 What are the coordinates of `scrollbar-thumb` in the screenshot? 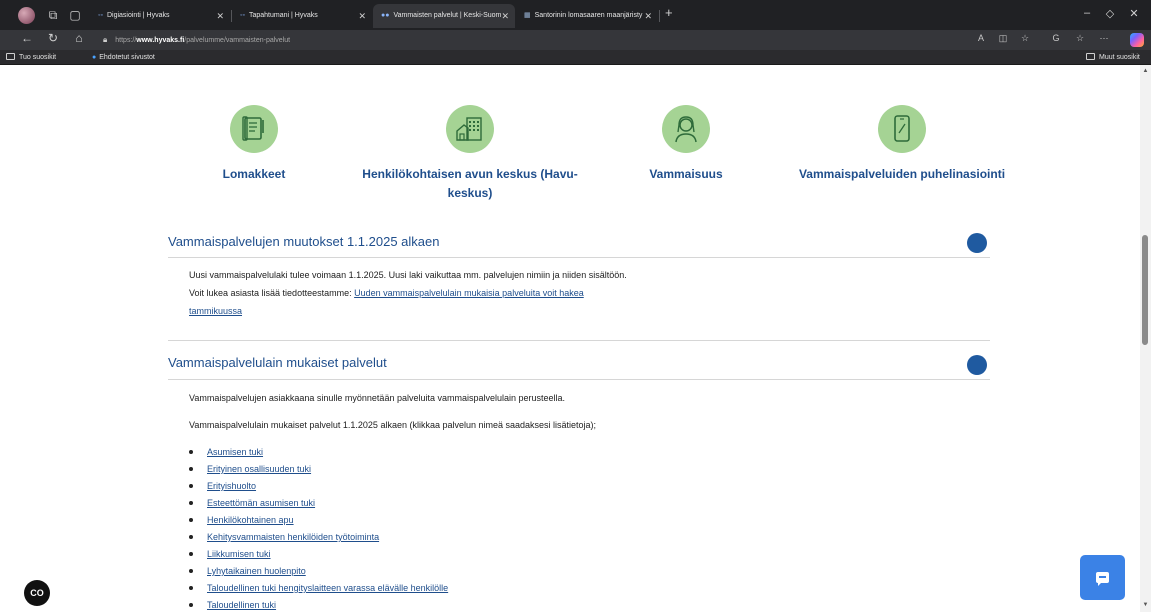 It's located at (1145, 290).